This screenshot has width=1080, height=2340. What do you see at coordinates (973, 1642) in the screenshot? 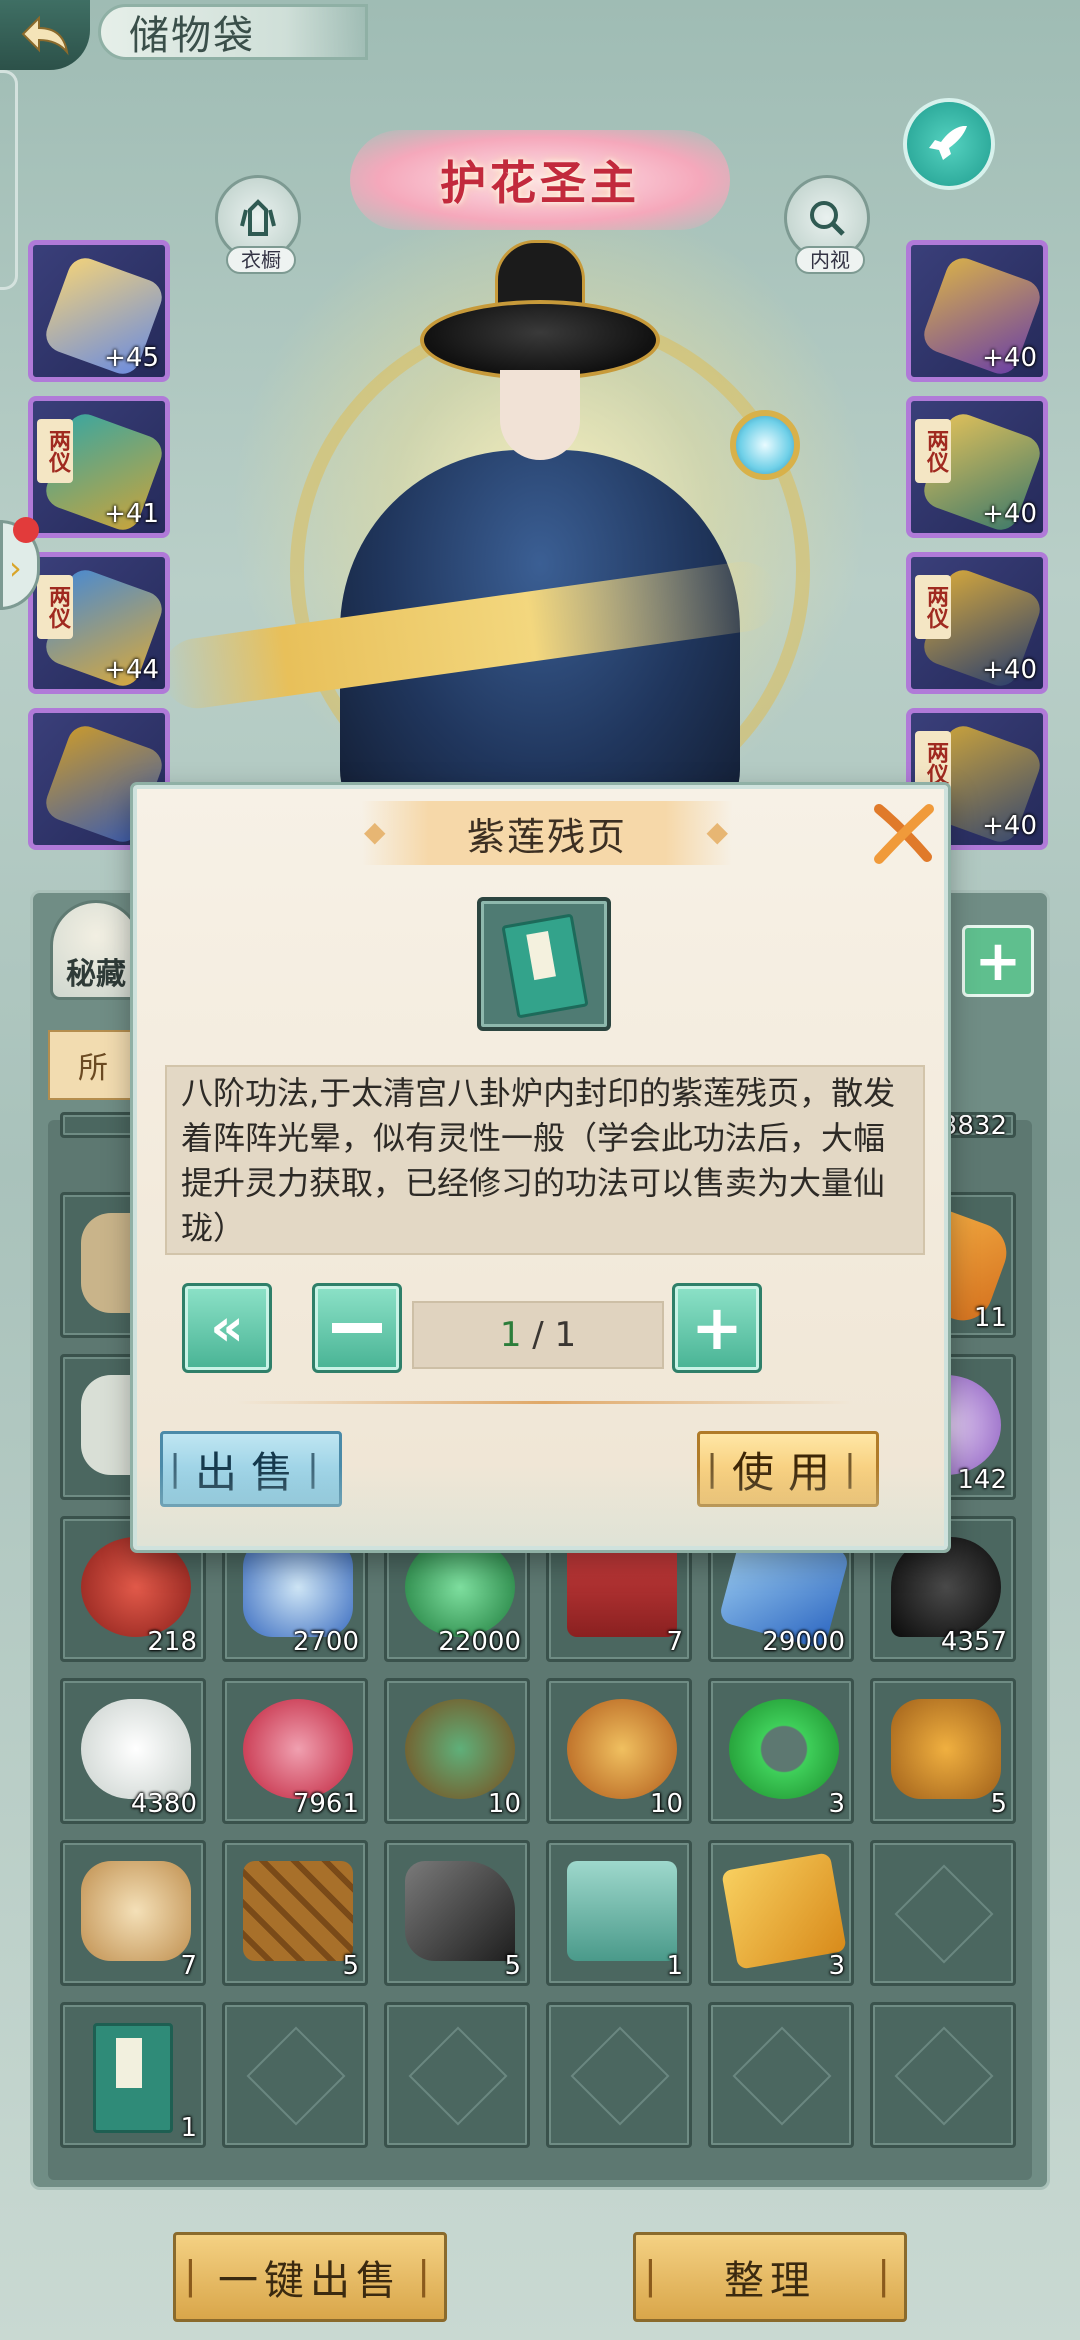
I see `item-quantity: 4357` at bounding box center [973, 1642].